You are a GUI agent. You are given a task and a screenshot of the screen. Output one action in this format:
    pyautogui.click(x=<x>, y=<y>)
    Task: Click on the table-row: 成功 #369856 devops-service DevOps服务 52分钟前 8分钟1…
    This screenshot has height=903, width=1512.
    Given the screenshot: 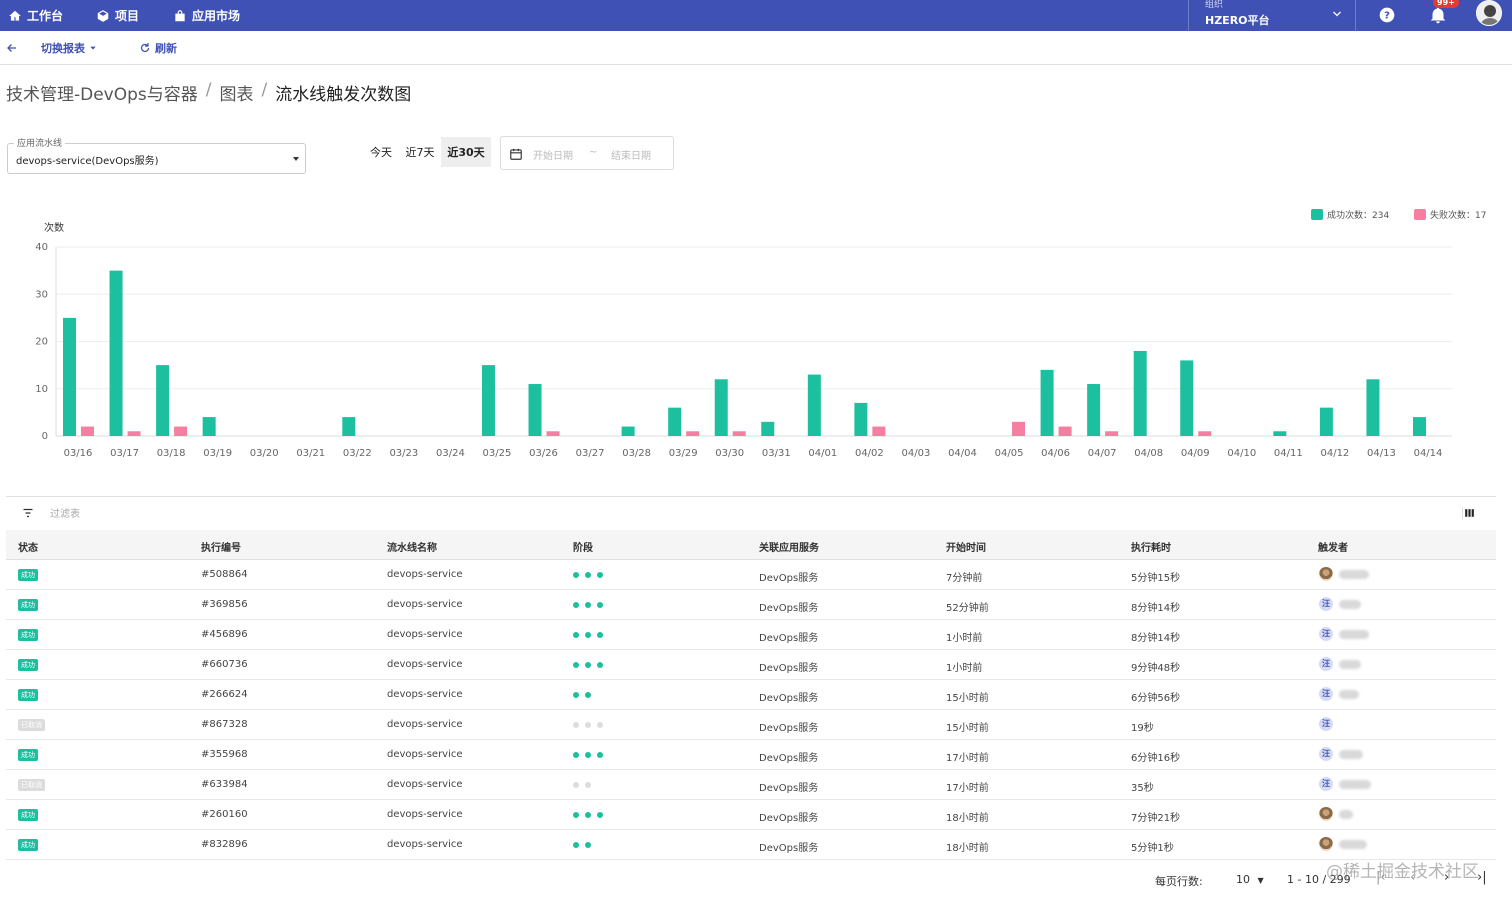 What is the action you would take?
    pyautogui.click(x=751, y=605)
    